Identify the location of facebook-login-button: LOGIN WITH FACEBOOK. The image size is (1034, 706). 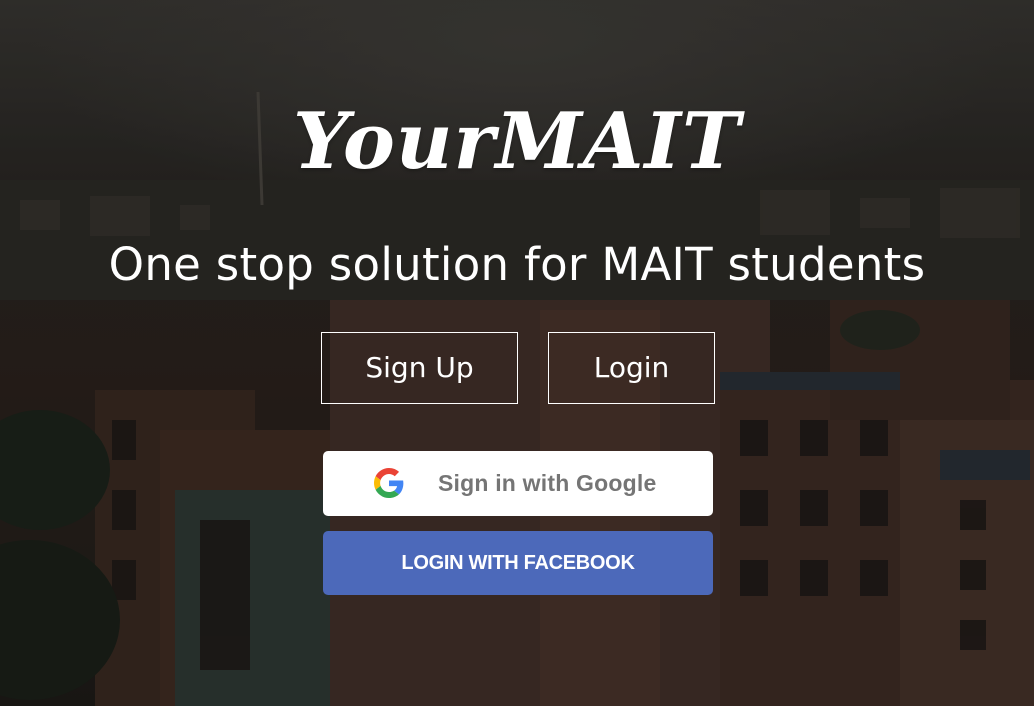
(518, 563).